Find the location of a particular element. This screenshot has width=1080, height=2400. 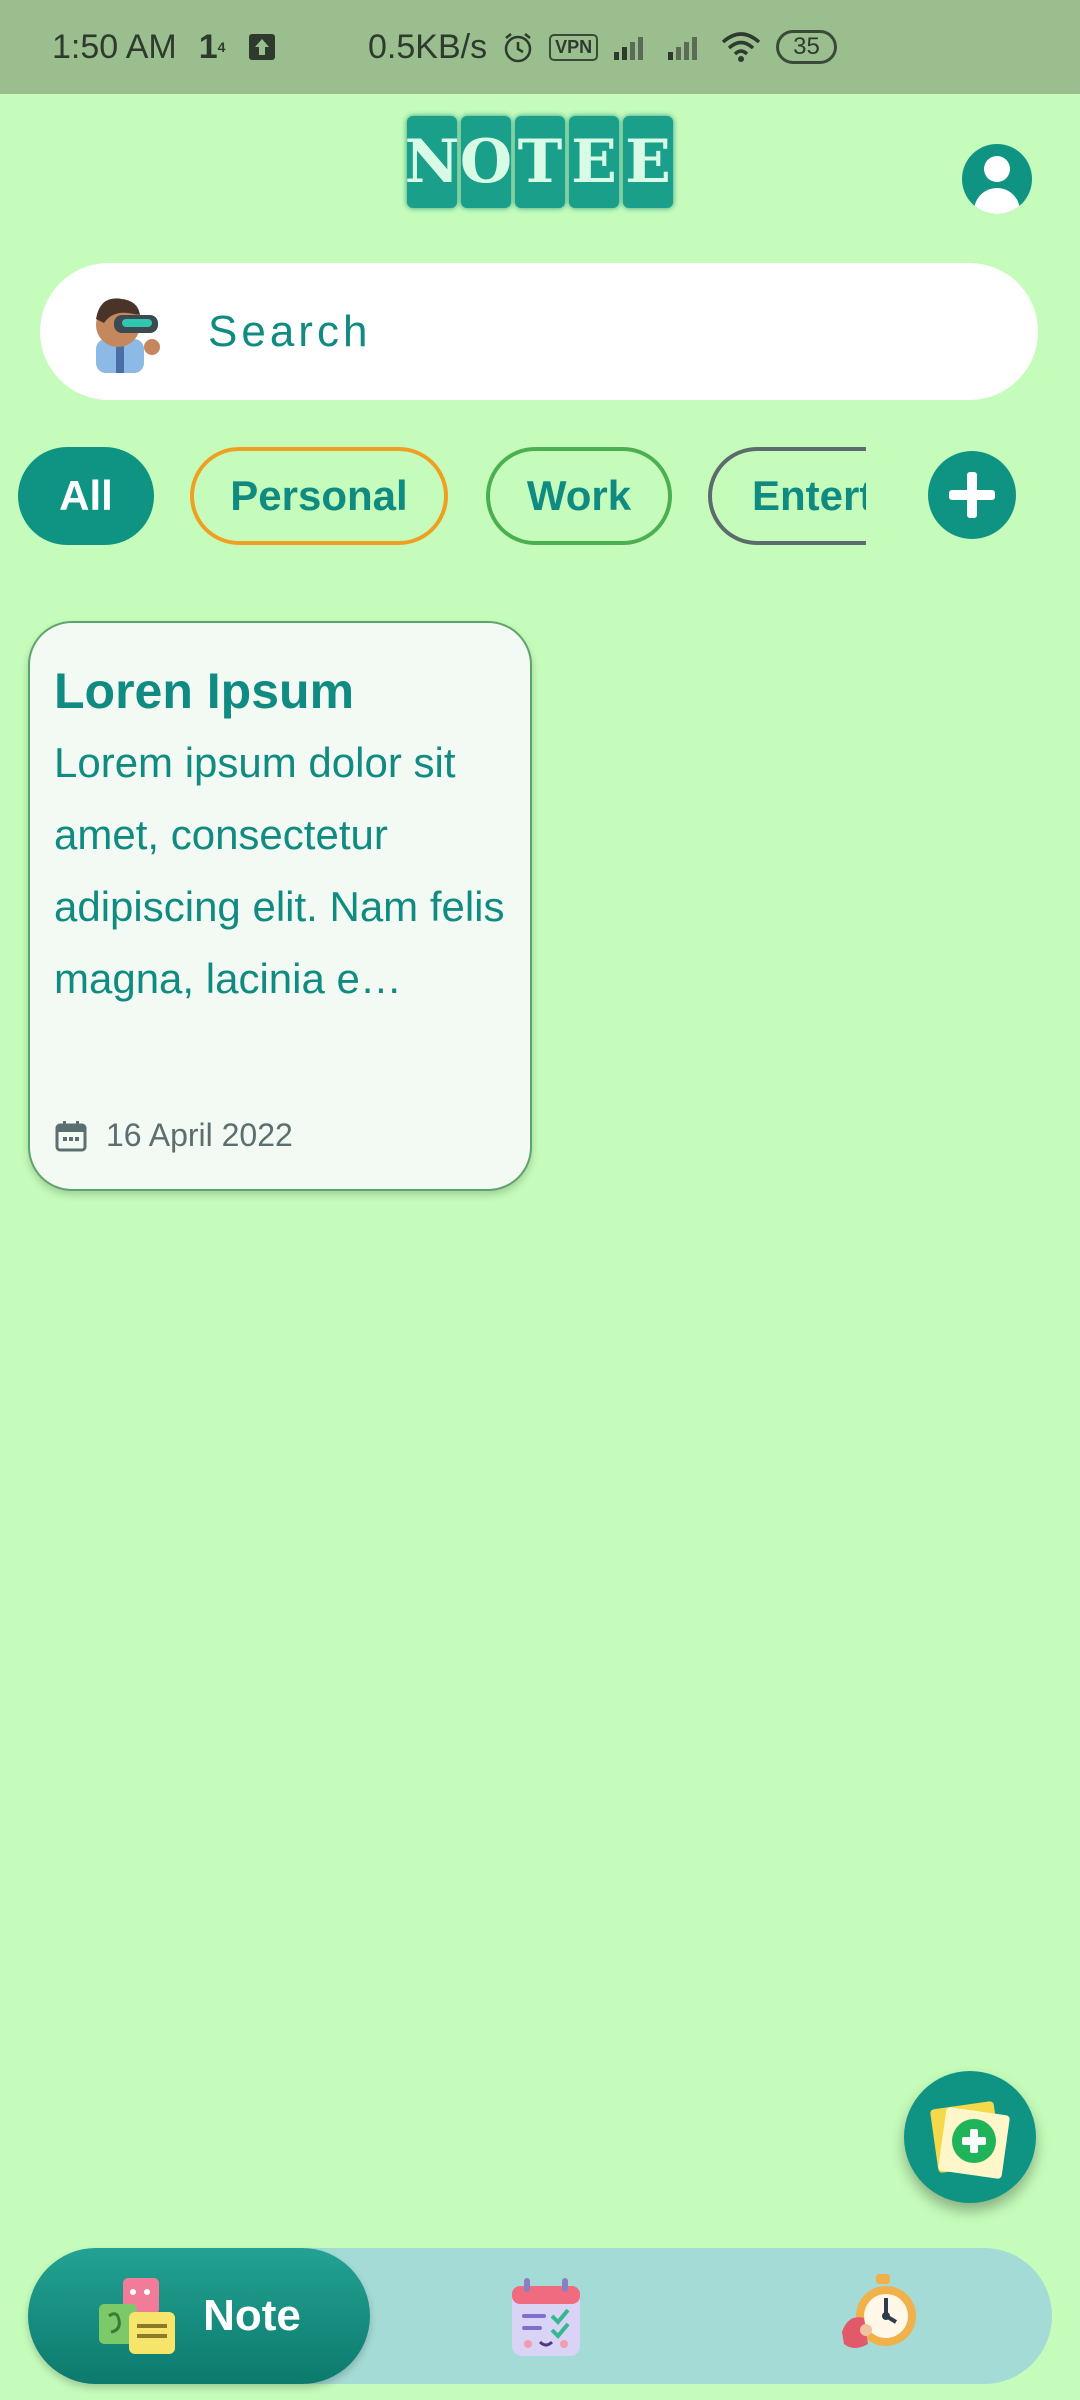

app-logo: N O T E E is located at coordinates (540, 162).